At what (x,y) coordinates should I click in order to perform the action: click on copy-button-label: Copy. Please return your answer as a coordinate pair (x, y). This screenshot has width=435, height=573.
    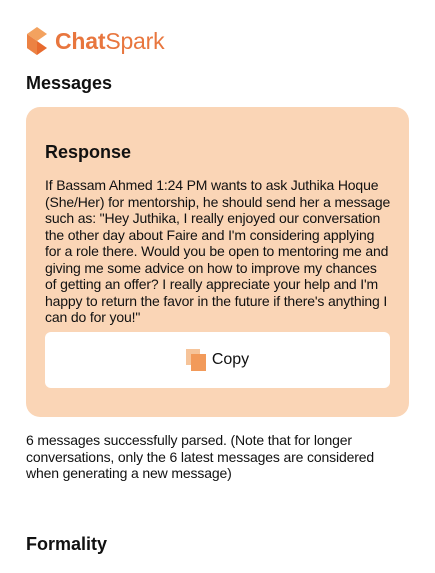
    Looking at the image, I should click on (230, 359).